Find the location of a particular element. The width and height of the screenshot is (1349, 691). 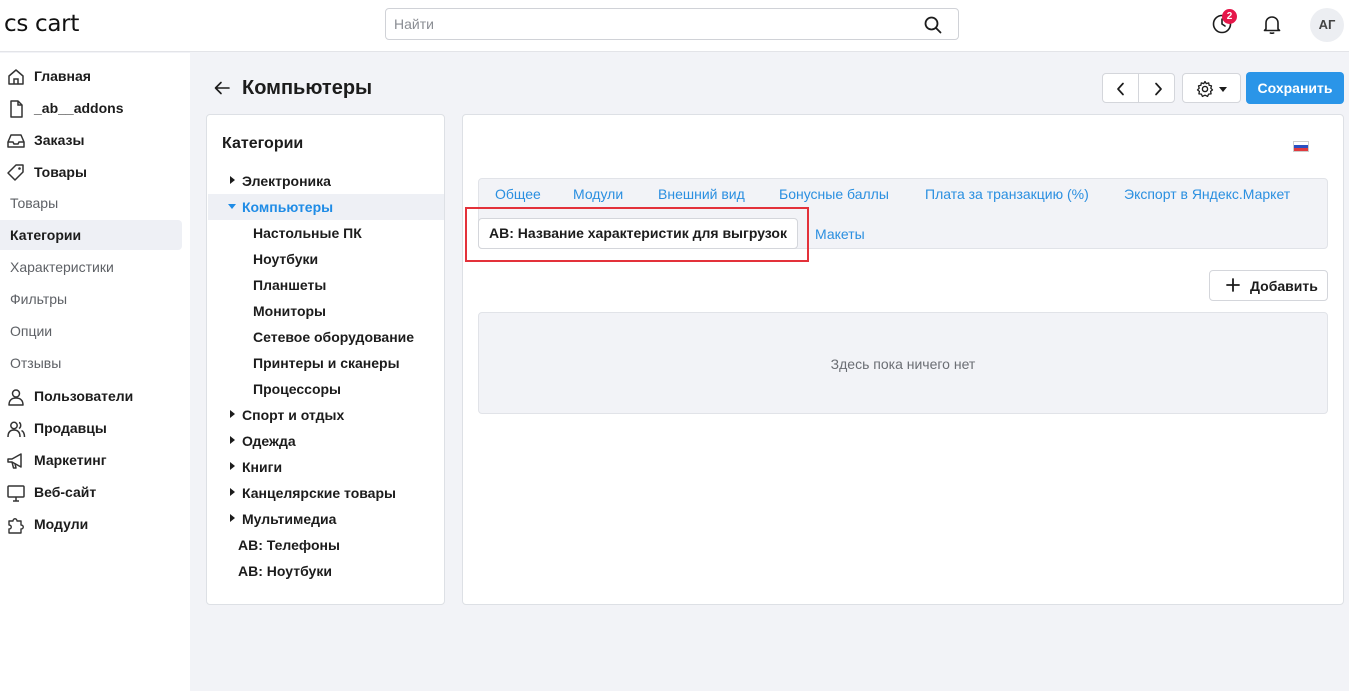

file-icon is located at coordinates (16, 109).